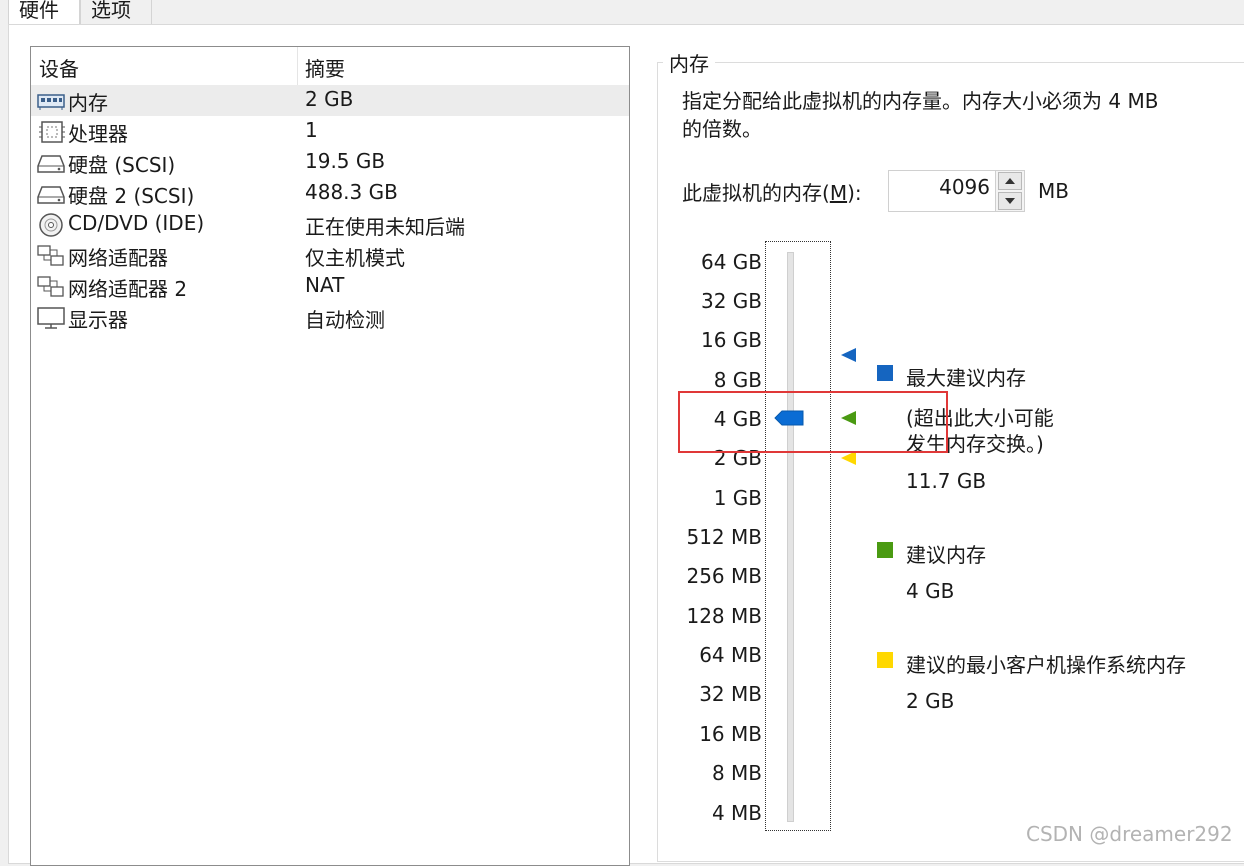  Describe the element at coordinates (325, 67) in the screenshot. I see `column-header-summary: 摘要` at that location.